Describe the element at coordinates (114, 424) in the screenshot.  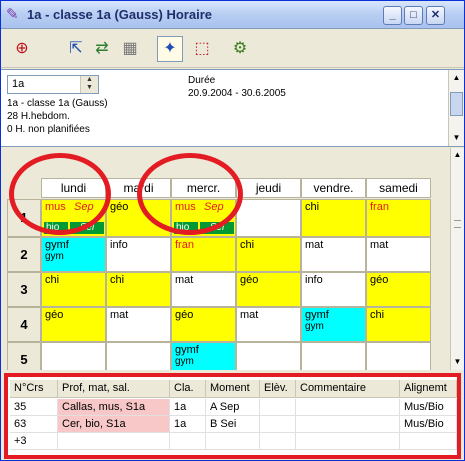
I see `table-cell: Cer, bio, S1a` at that location.